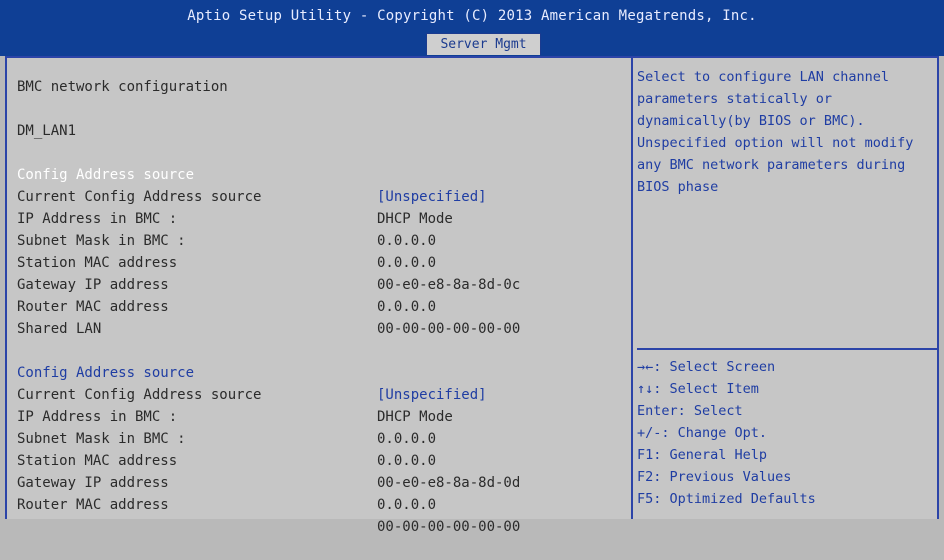 The image size is (944, 560). What do you see at coordinates (787, 349) in the screenshot?
I see `help-divider` at bounding box center [787, 349].